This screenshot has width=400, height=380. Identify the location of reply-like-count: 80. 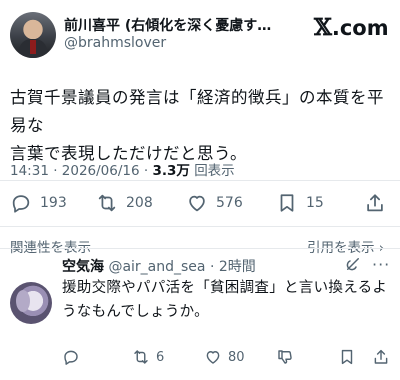
(236, 357).